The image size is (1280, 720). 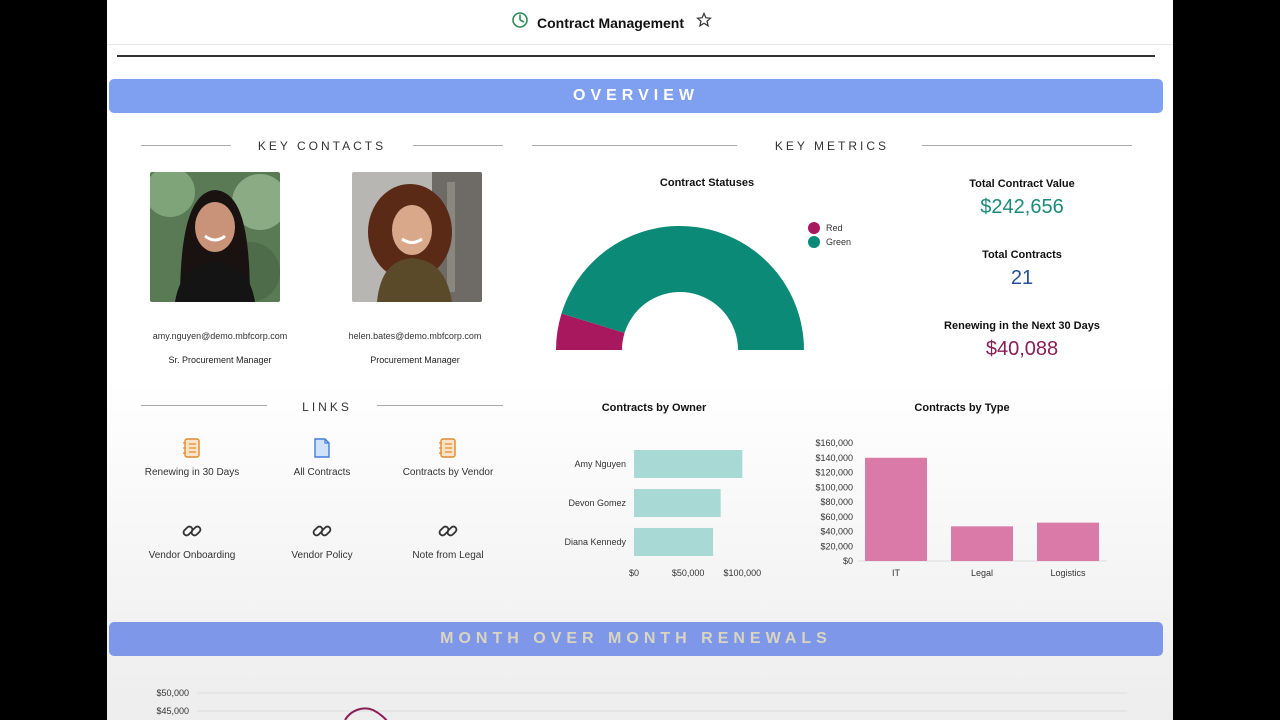 I want to click on link-all-contracts: All Contracts, so click(x=322, y=457).